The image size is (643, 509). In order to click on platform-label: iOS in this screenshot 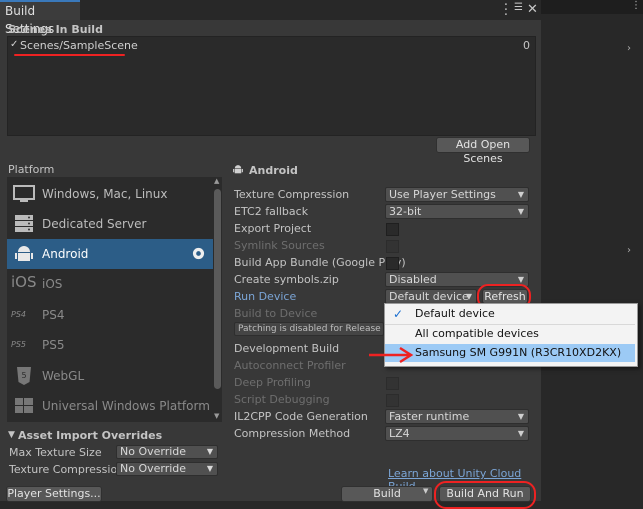, I will do `click(52, 284)`.